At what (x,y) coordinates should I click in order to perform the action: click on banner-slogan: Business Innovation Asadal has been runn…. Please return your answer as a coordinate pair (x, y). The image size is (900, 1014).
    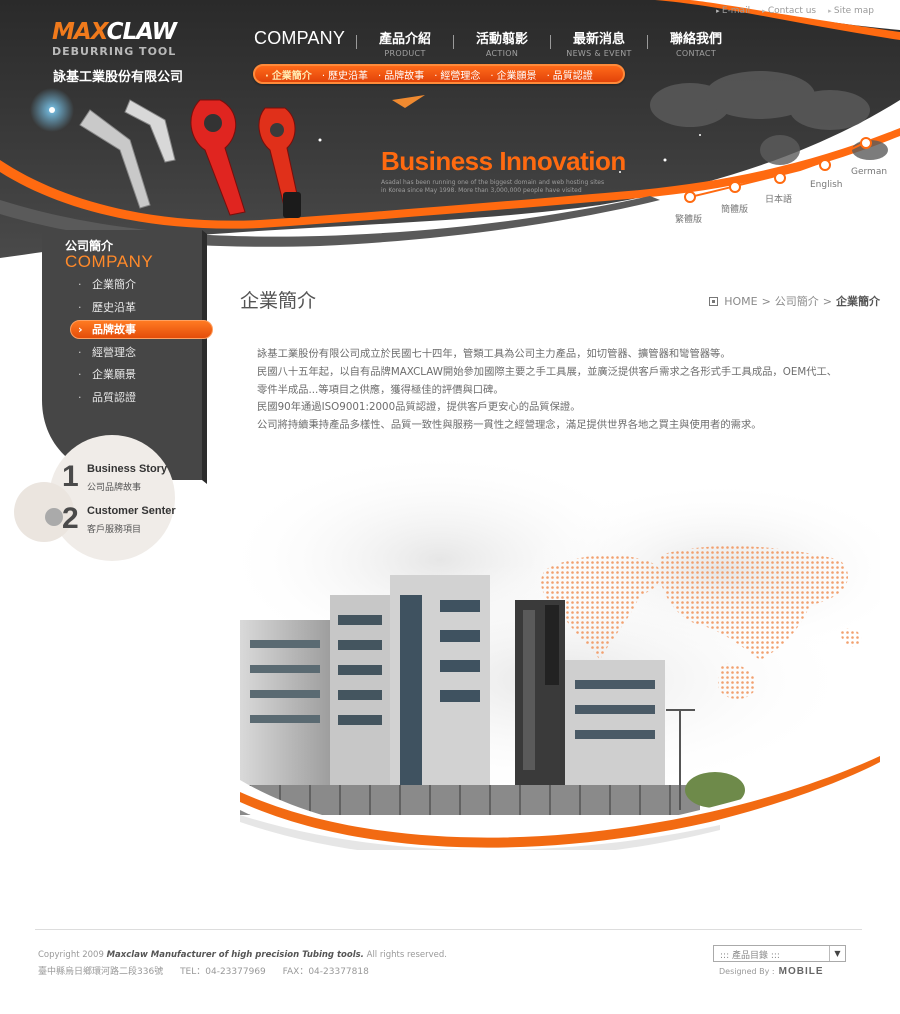
    Looking at the image, I should click on (503, 170).